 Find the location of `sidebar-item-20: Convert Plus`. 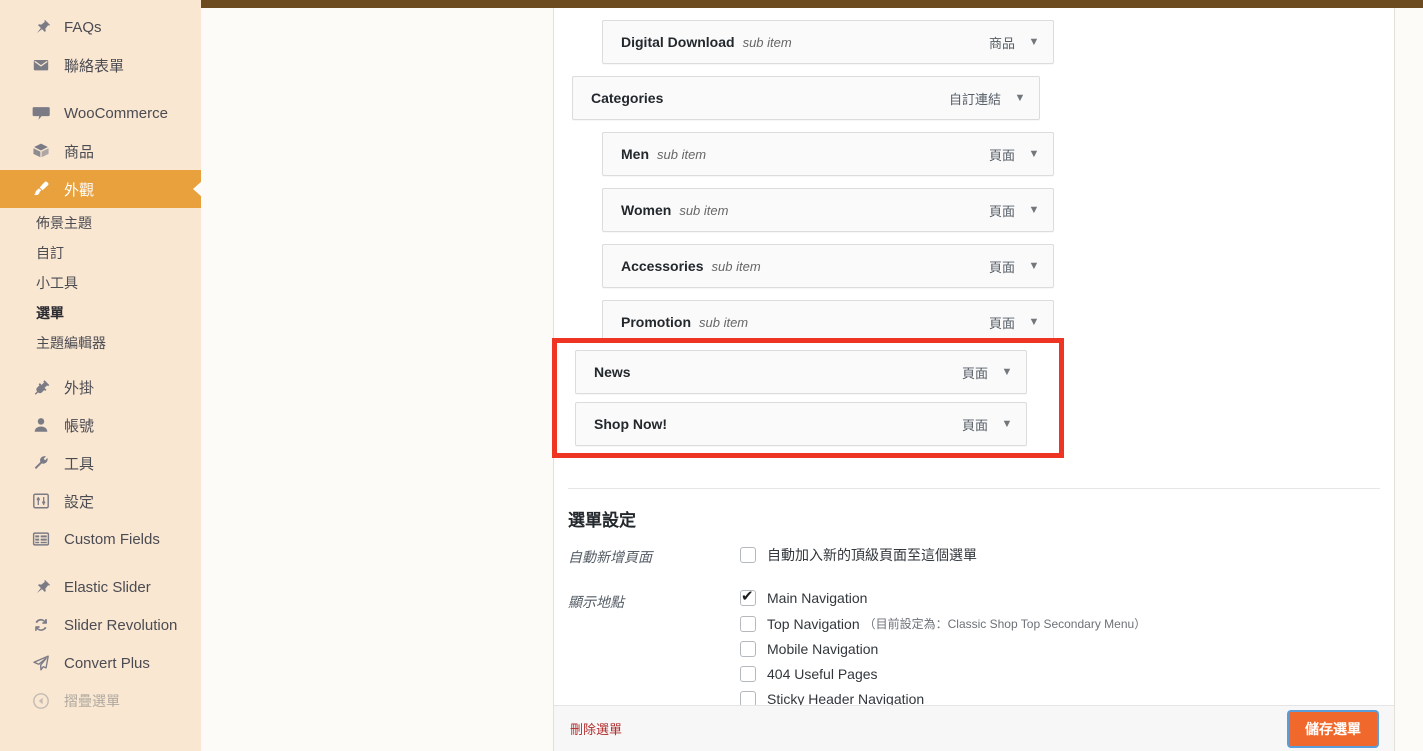

sidebar-item-20: Convert Plus is located at coordinates (100, 663).